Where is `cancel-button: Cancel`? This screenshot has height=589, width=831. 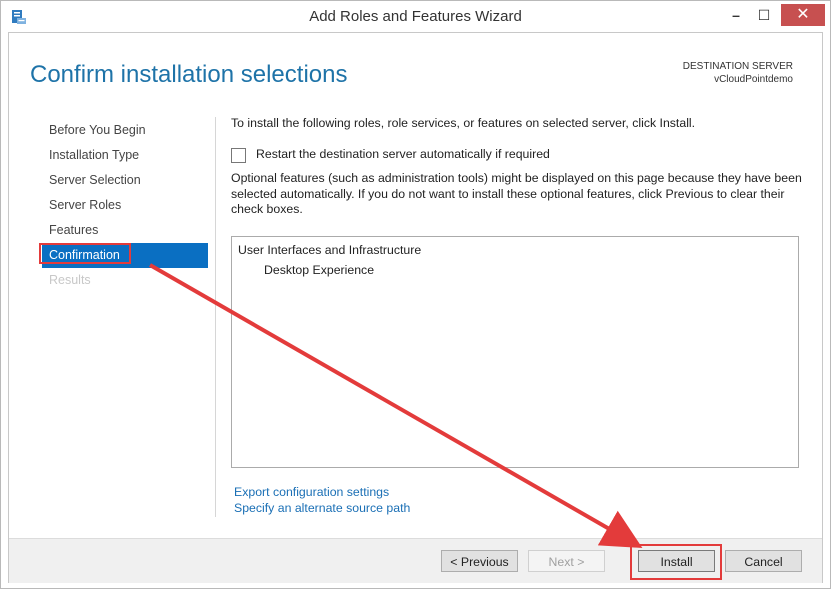
cancel-button: Cancel is located at coordinates (763, 561).